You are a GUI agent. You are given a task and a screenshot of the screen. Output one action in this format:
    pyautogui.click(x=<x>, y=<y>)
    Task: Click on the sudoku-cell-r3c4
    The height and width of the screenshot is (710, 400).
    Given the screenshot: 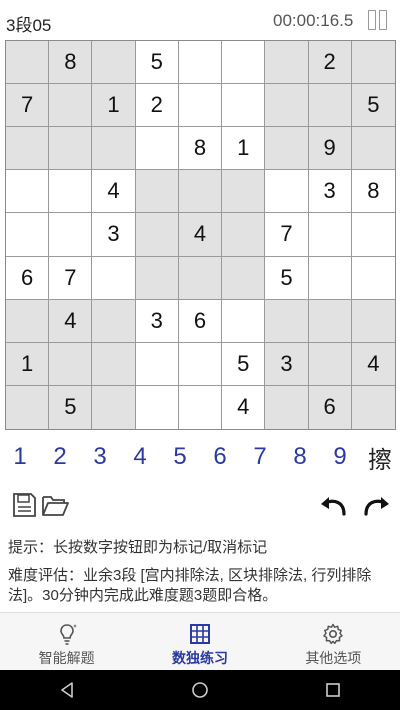 What is the action you would take?
    pyautogui.click(x=157, y=149)
    